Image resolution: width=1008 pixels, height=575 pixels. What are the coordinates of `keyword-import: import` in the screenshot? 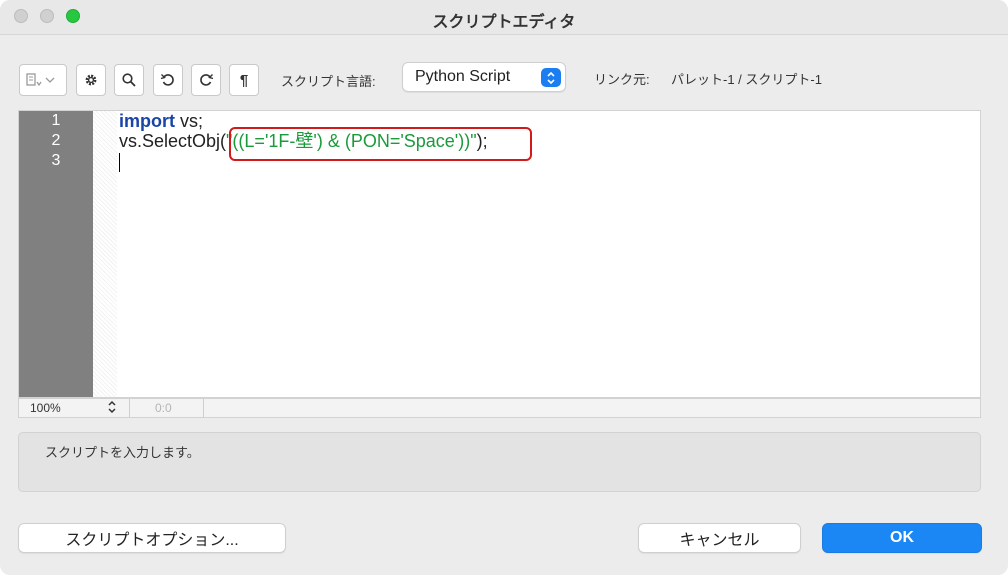 It's located at (147, 121).